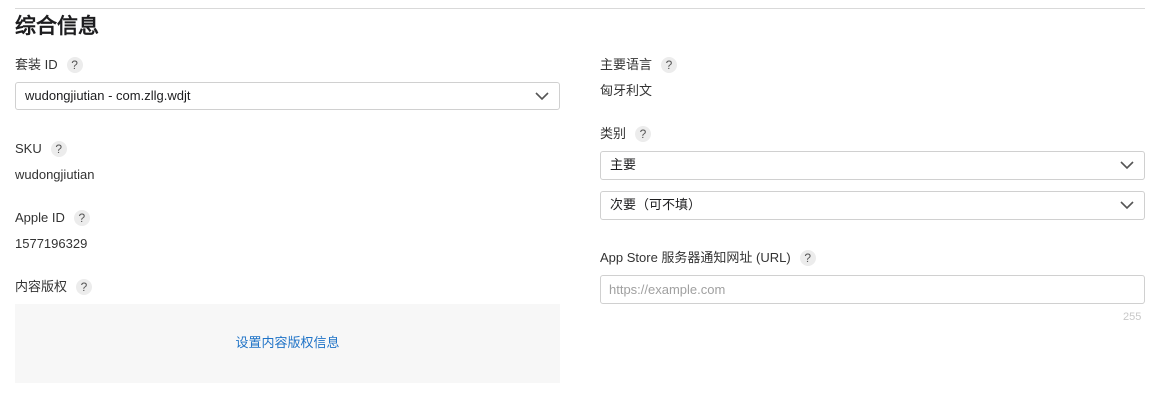 Image resolution: width=1171 pixels, height=394 pixels. What do you see at coordinates (872, 289) in the screenshot?
I see `notification-url-input` at bounding box center [872, 289].